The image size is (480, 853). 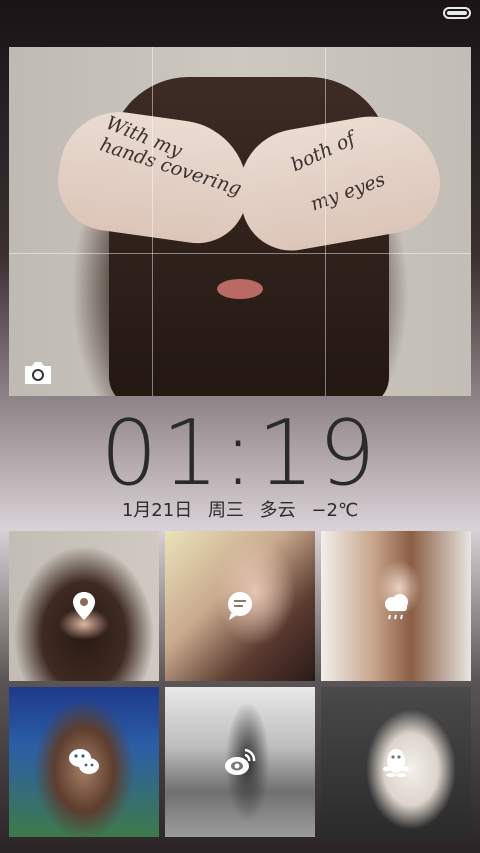 I want to click on weather-label: 多云, so click(x=277, y=510).